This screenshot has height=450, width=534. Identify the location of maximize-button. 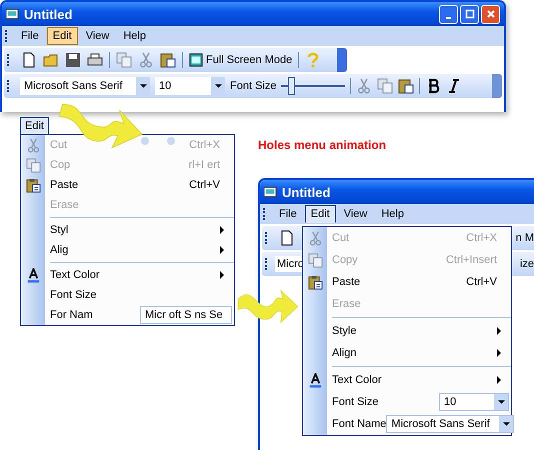
(469, 14).